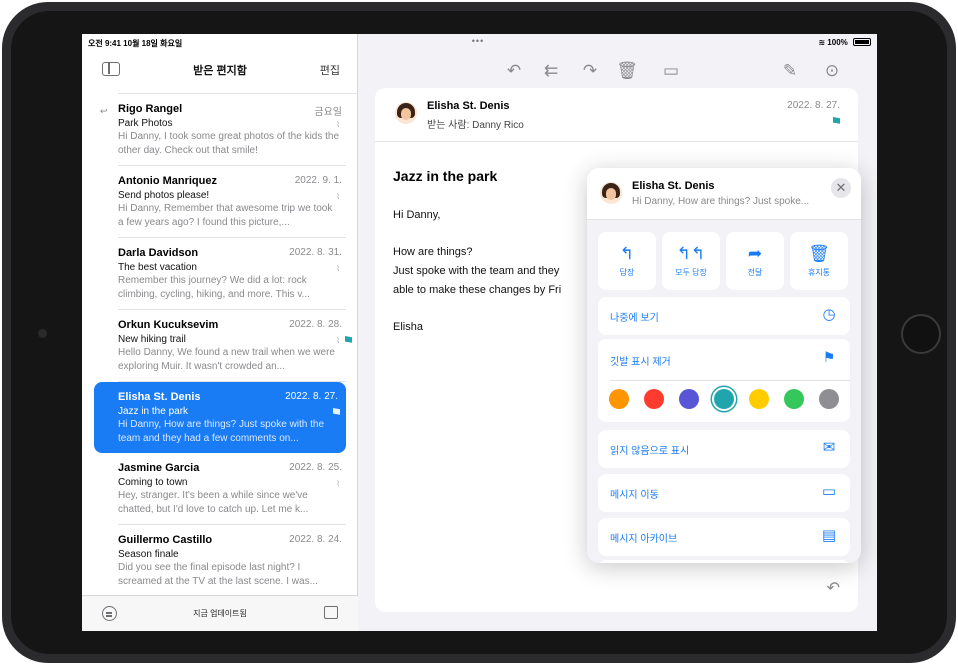 The width and height of the screenshot is (958, 665). What do you see at coordinates (724, 493) in the screenshot?
I see `move-message-button: 메시지 이동 ▭` at bounding box center [724, 493].